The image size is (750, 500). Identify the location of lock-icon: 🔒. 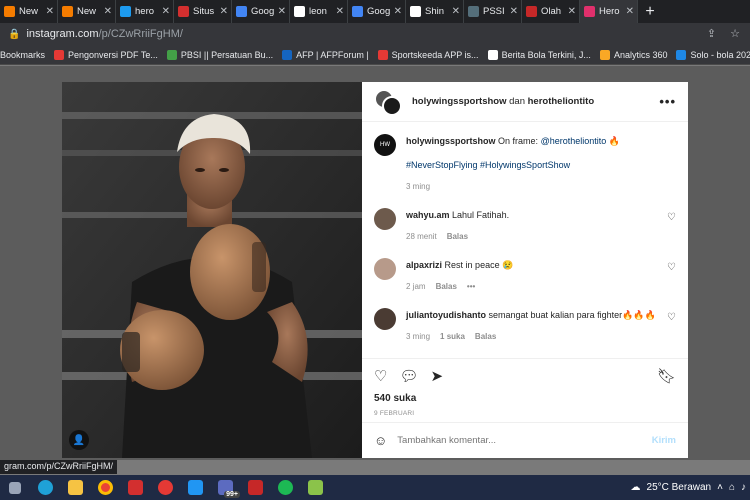
(14, 34).